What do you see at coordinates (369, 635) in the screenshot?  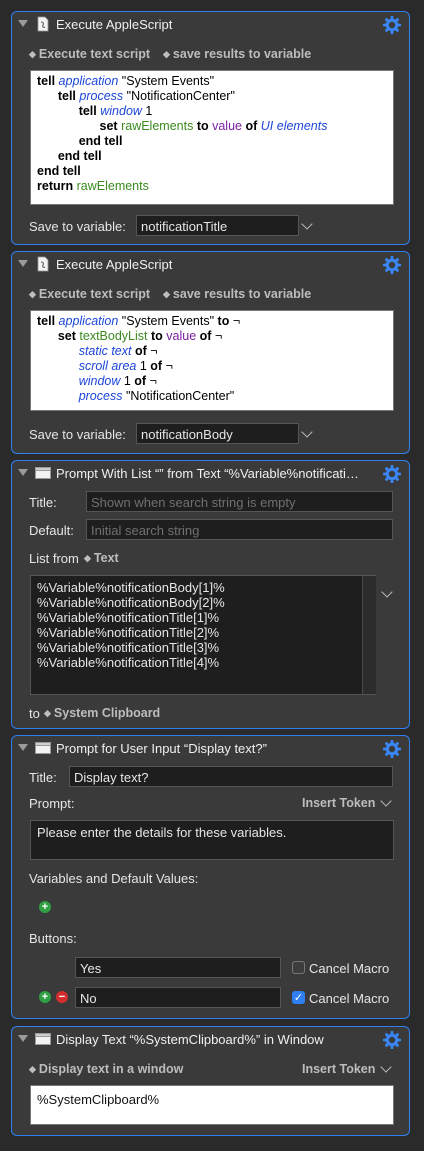 I see `list-scrollbar` at bounding box center [369, 635].